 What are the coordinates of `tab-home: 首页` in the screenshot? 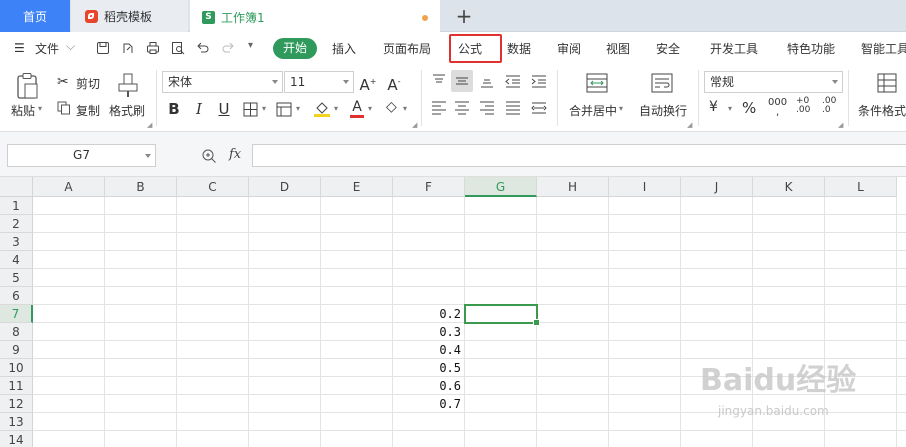 It's located at (35, 16).